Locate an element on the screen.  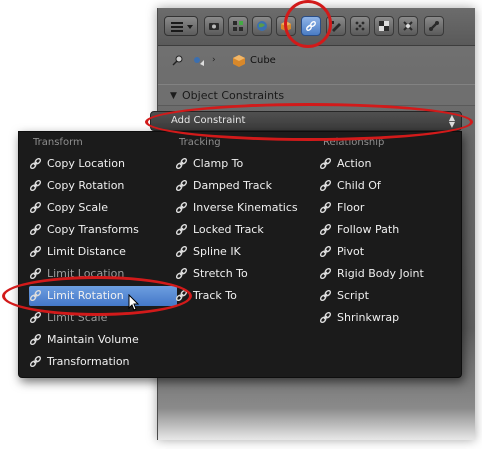
tab-particles is located at coordinates (360, 26).